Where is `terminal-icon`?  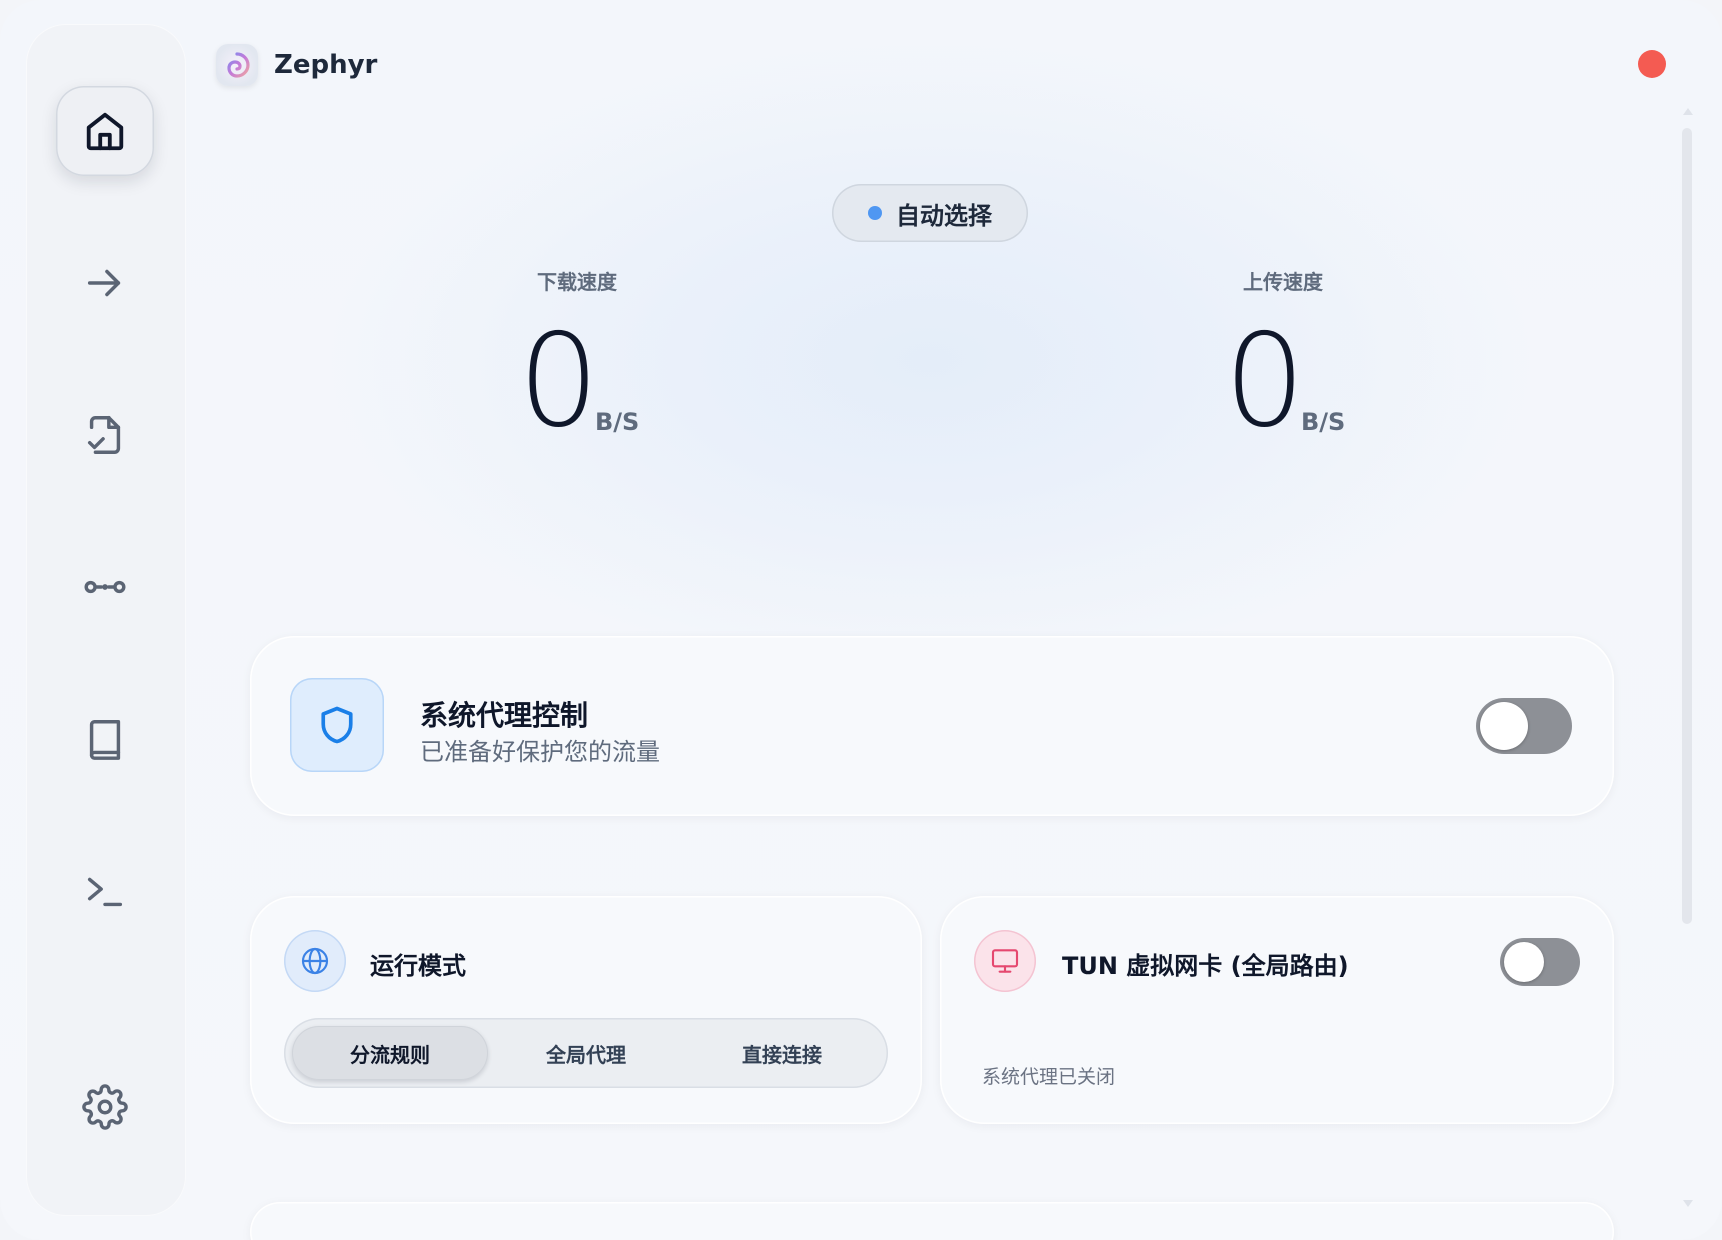 terminal-icon is located at coordinates (105, 892).